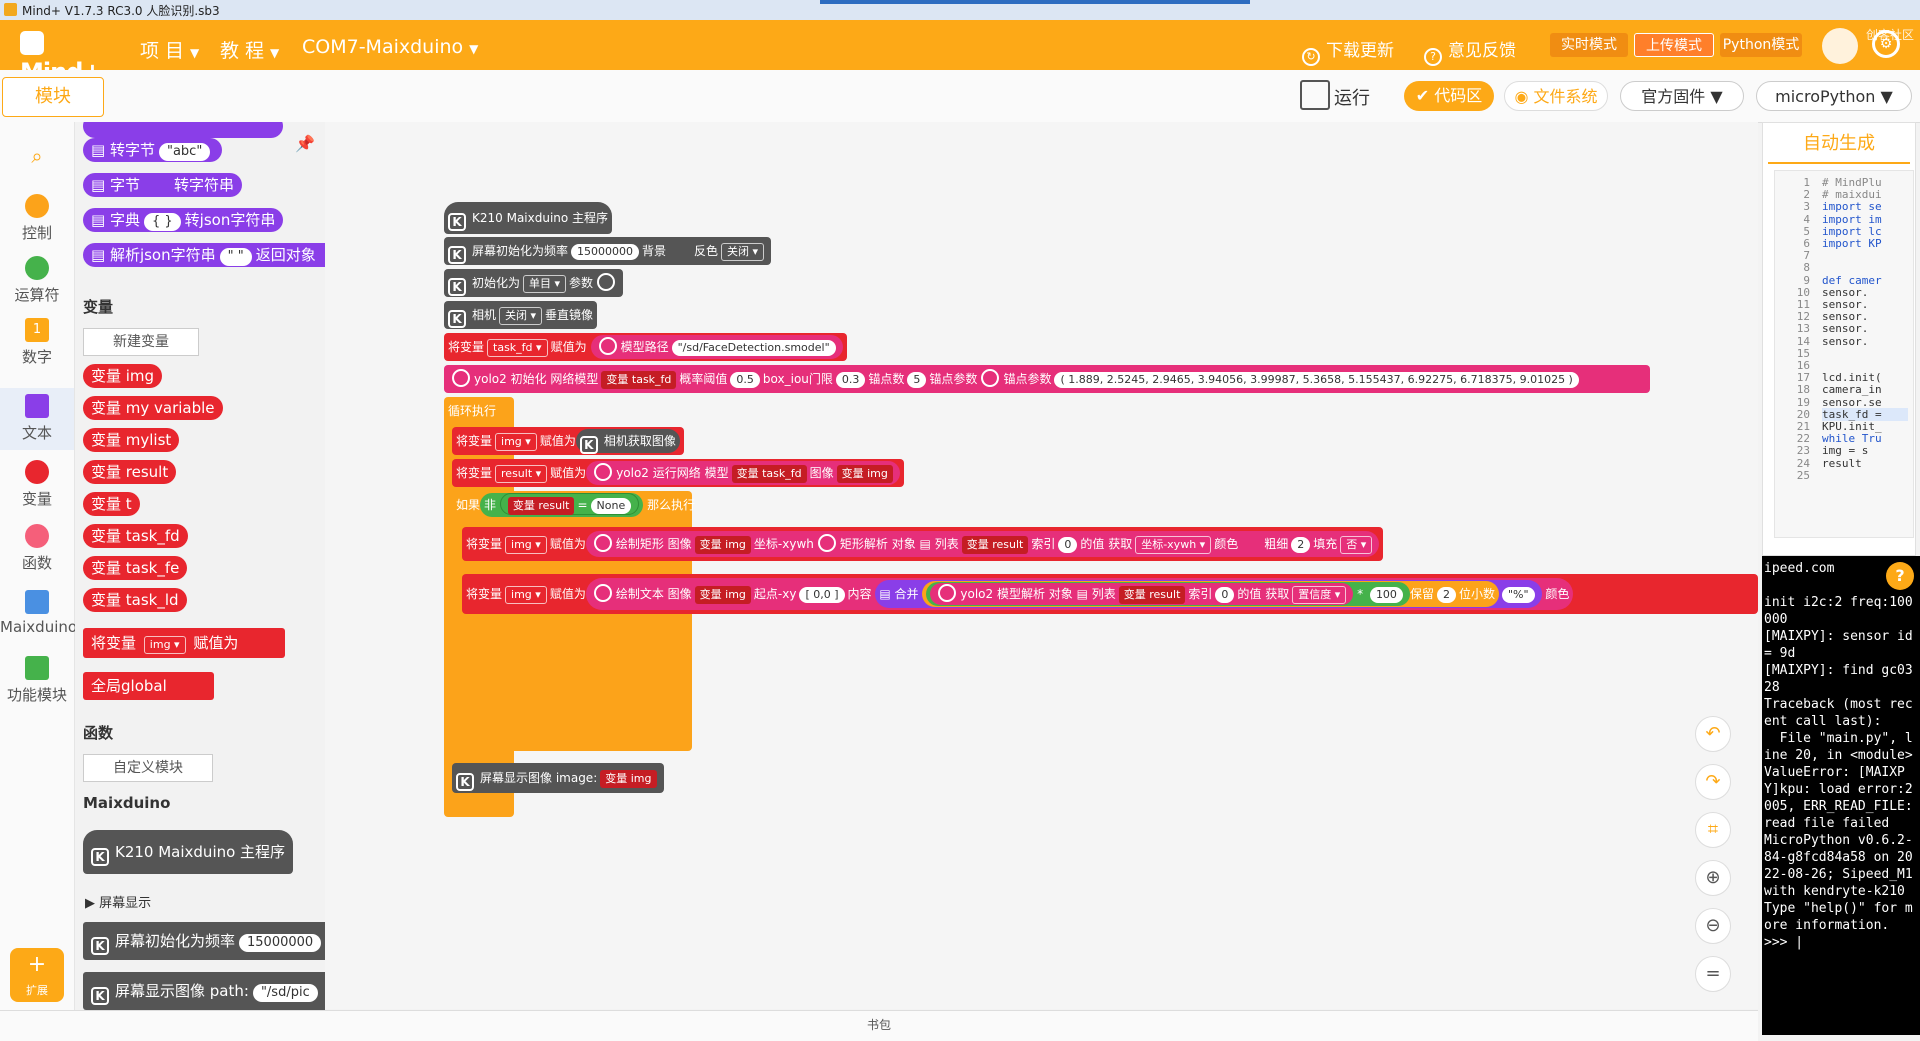 The image size is (1920, 1041). What do you see at coordinates (1840, 46) in the screenshot?
I see `user-avatar` at bounding box center [1840, 46].